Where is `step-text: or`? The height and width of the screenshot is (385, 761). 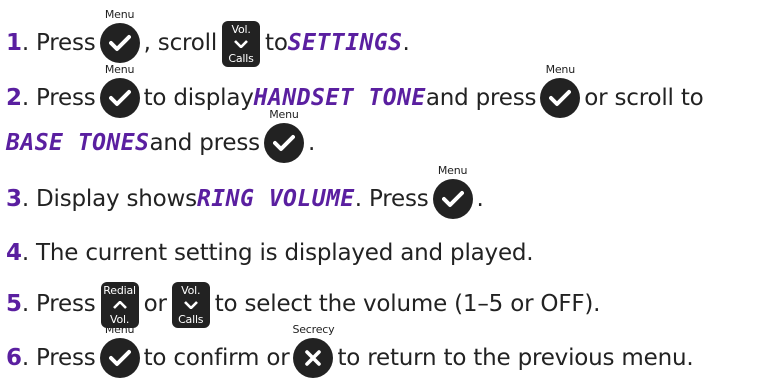
step-text: or is located at coordinates (155, 304).